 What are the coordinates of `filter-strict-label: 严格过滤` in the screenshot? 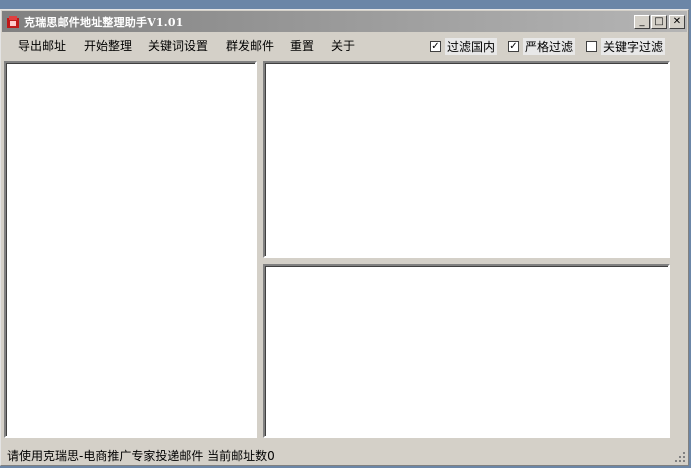 It's located at (549, 46).